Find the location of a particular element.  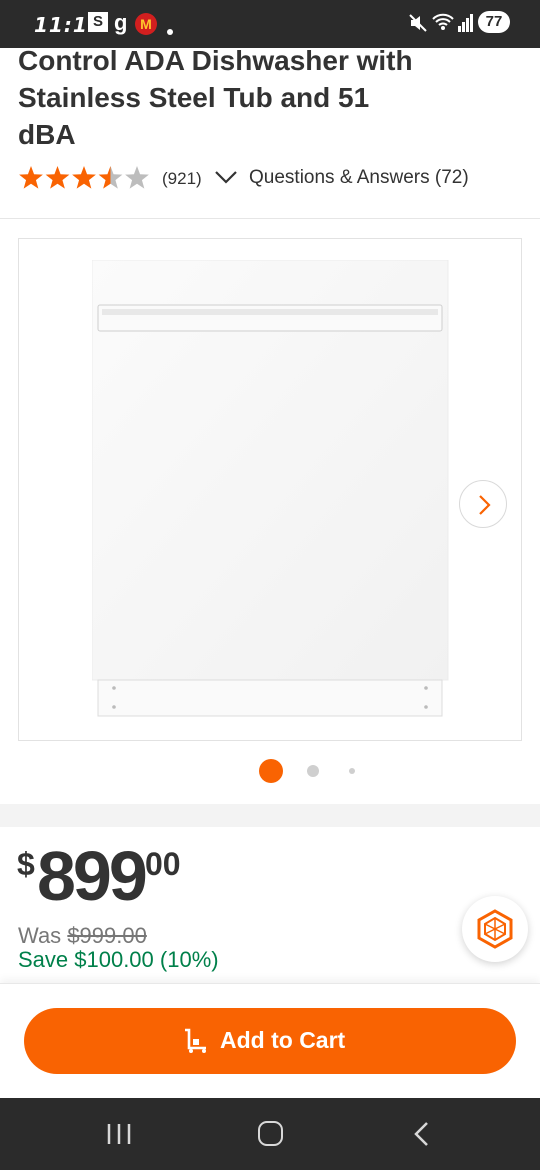

wifi-icon is located at coordinates (443, 24).